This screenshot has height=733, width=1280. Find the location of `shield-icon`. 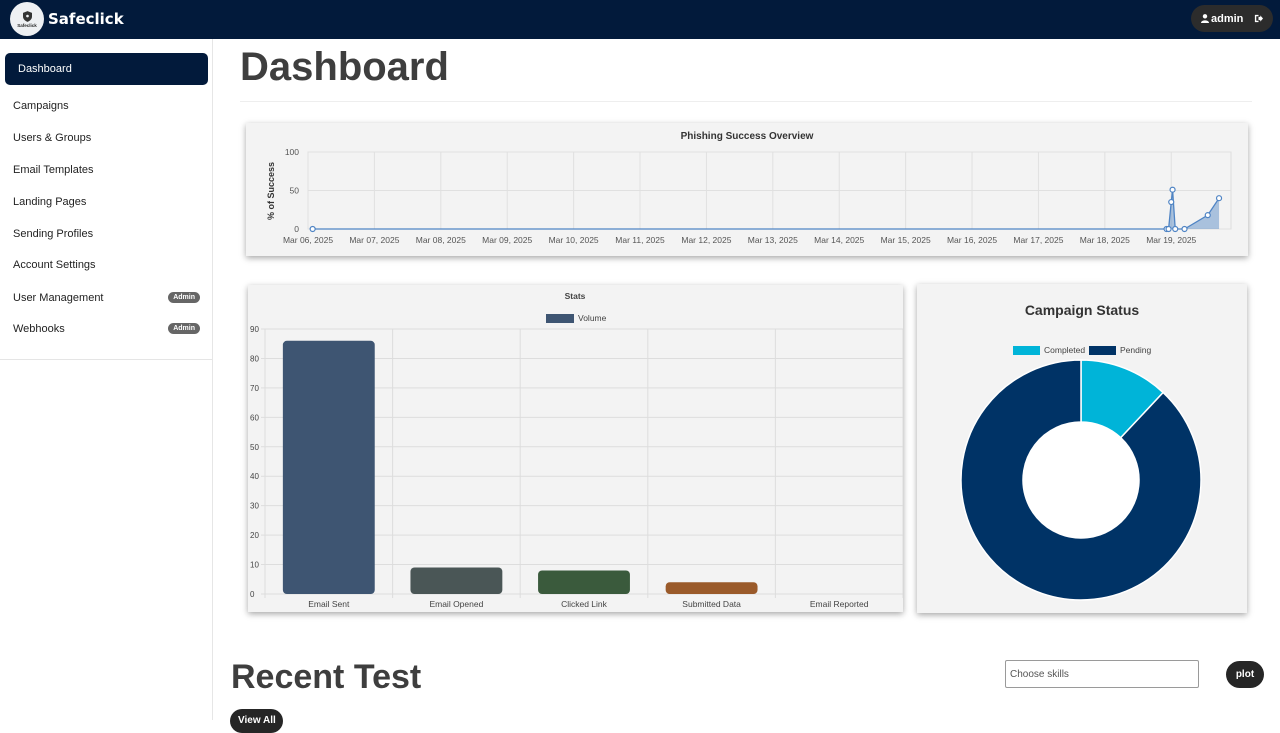

shield-icon is located at coordinates (27, 16).